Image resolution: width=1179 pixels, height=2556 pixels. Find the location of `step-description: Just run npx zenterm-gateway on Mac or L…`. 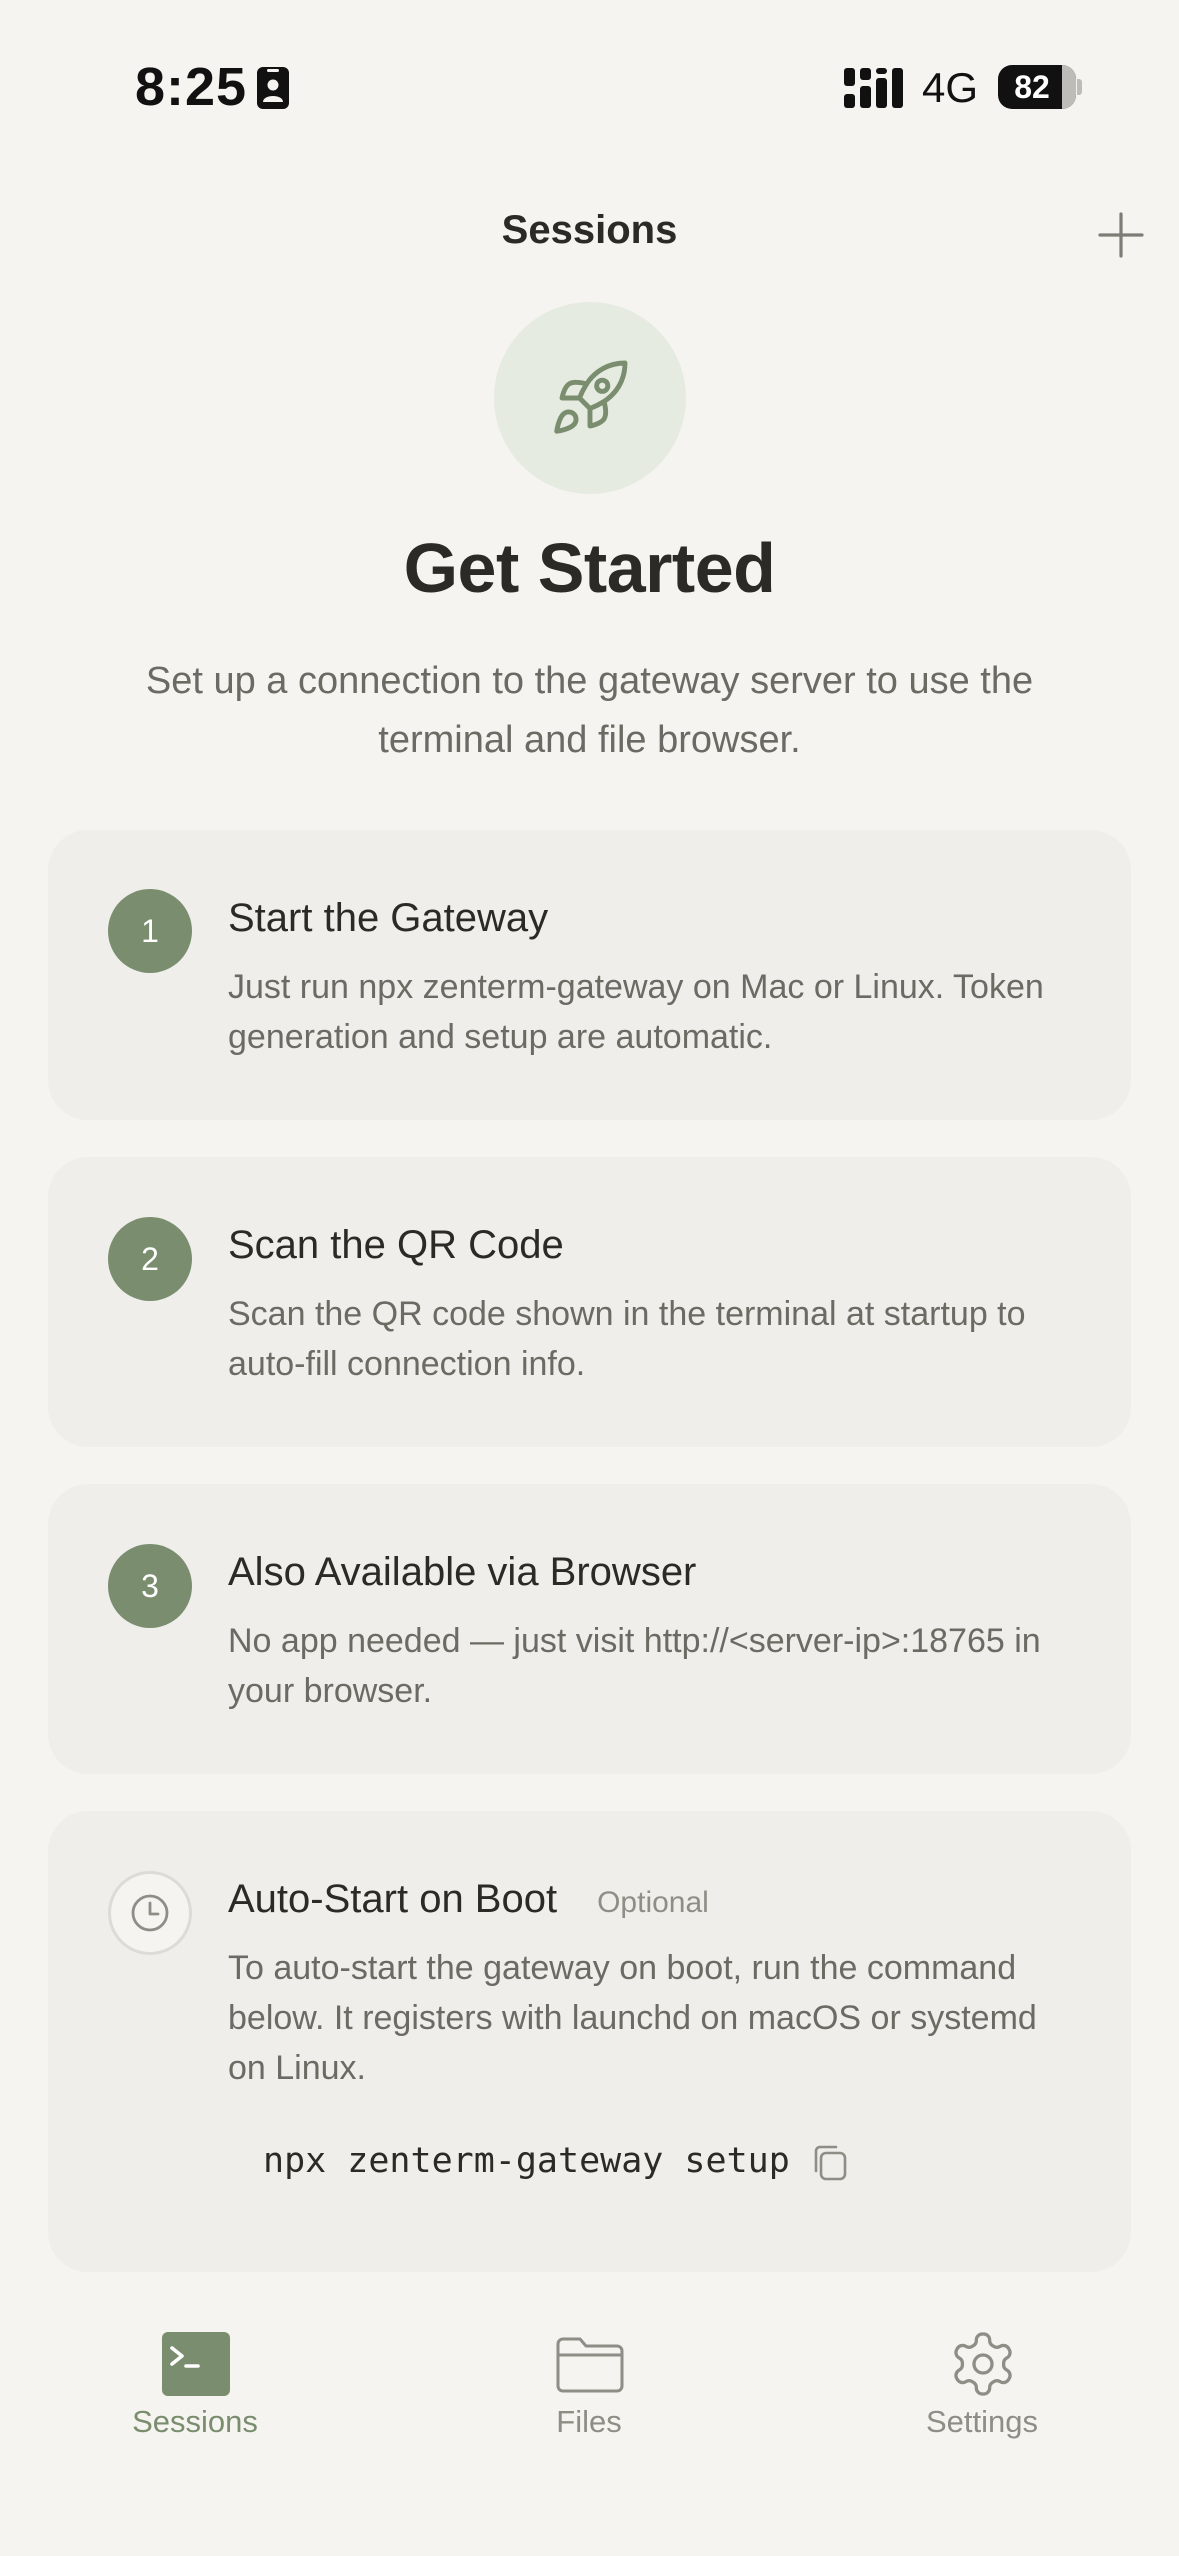

step-description: Just run npx zenterm-gateway on Mac or L… is located at coordinates (636, 1012).